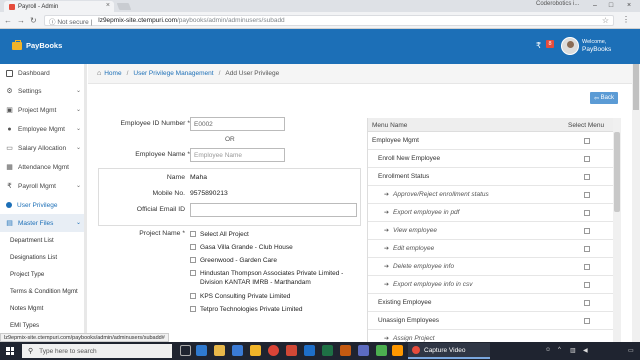 The width and height of the screenshot is (640, 360). What do you see at coordinates (597, 98) in the screenshot?
I see `arrow-left-icon: ⇦` at bounding box center [597, 98].